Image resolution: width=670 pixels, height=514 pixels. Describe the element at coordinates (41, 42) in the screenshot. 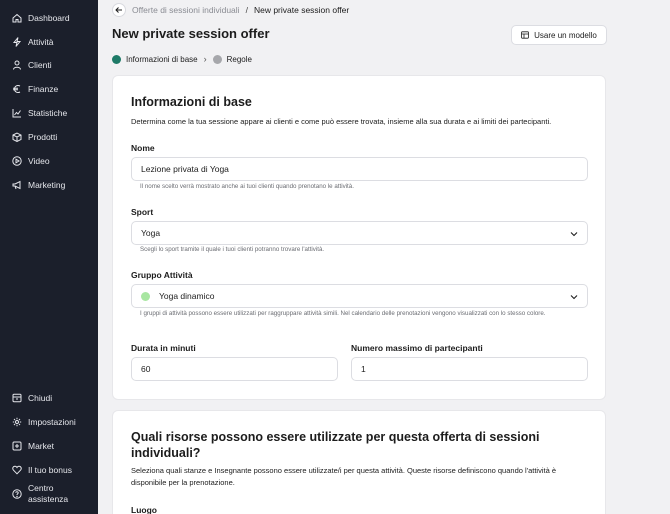

I see `sidebar-item-label: Attività` at that location.